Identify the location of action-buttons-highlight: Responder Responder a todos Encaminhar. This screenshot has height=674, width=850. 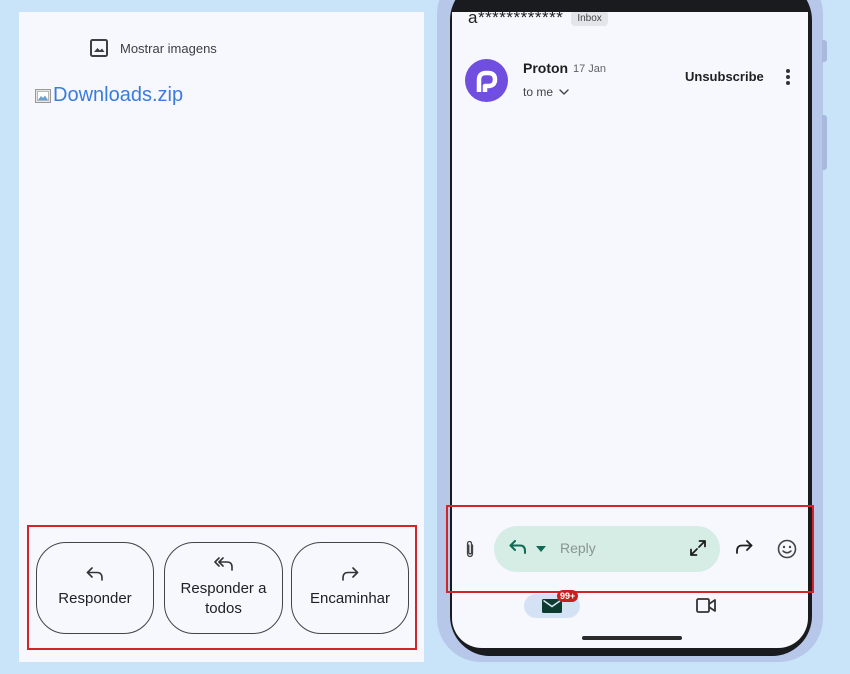
(222, 587).